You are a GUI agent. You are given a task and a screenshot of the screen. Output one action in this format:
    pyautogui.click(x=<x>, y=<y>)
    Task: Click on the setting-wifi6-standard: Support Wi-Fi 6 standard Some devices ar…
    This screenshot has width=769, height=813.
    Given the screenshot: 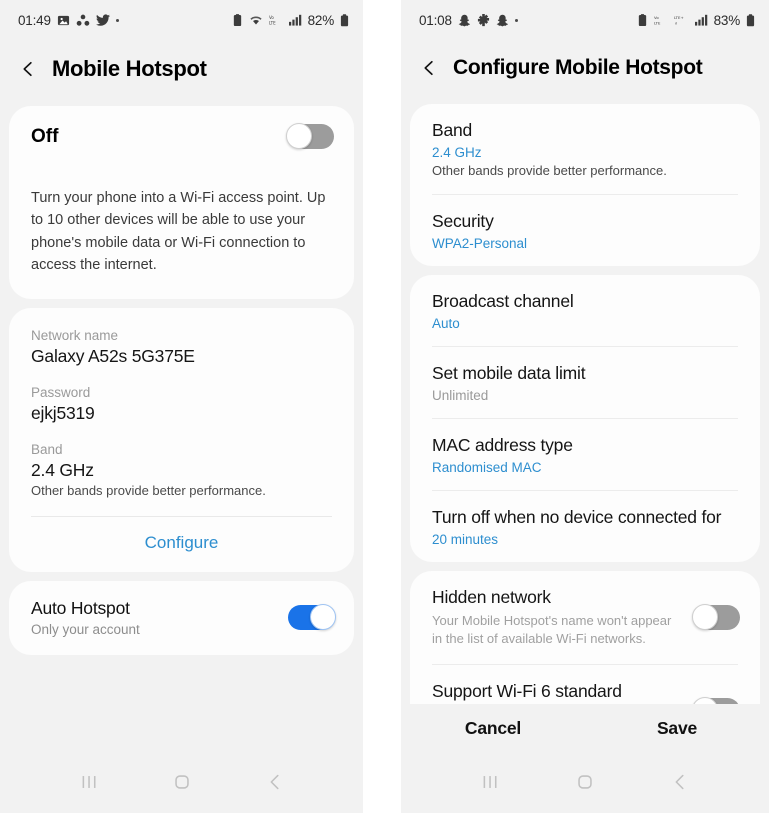 What is the action you would take?
    pyautogui.click(x=585, y=684)
    